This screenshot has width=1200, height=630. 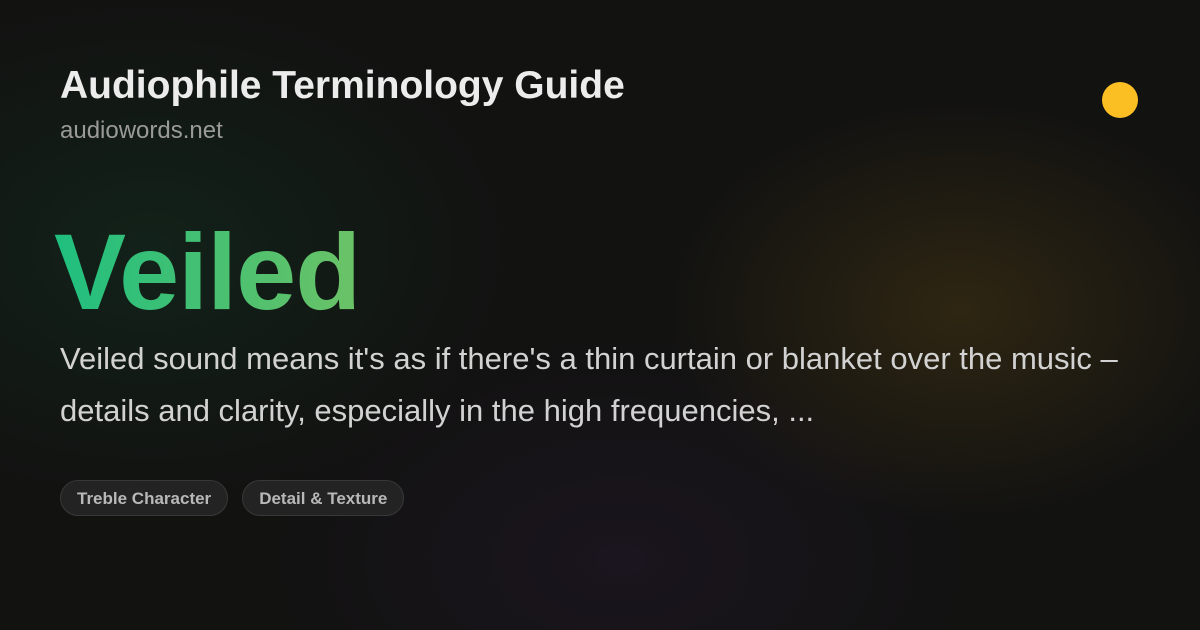 What do you see at coordinates (232, 498) in the screenshot?
I see `tag-list: Treble Character Detail & Texture` at bounding box center [232, 498].